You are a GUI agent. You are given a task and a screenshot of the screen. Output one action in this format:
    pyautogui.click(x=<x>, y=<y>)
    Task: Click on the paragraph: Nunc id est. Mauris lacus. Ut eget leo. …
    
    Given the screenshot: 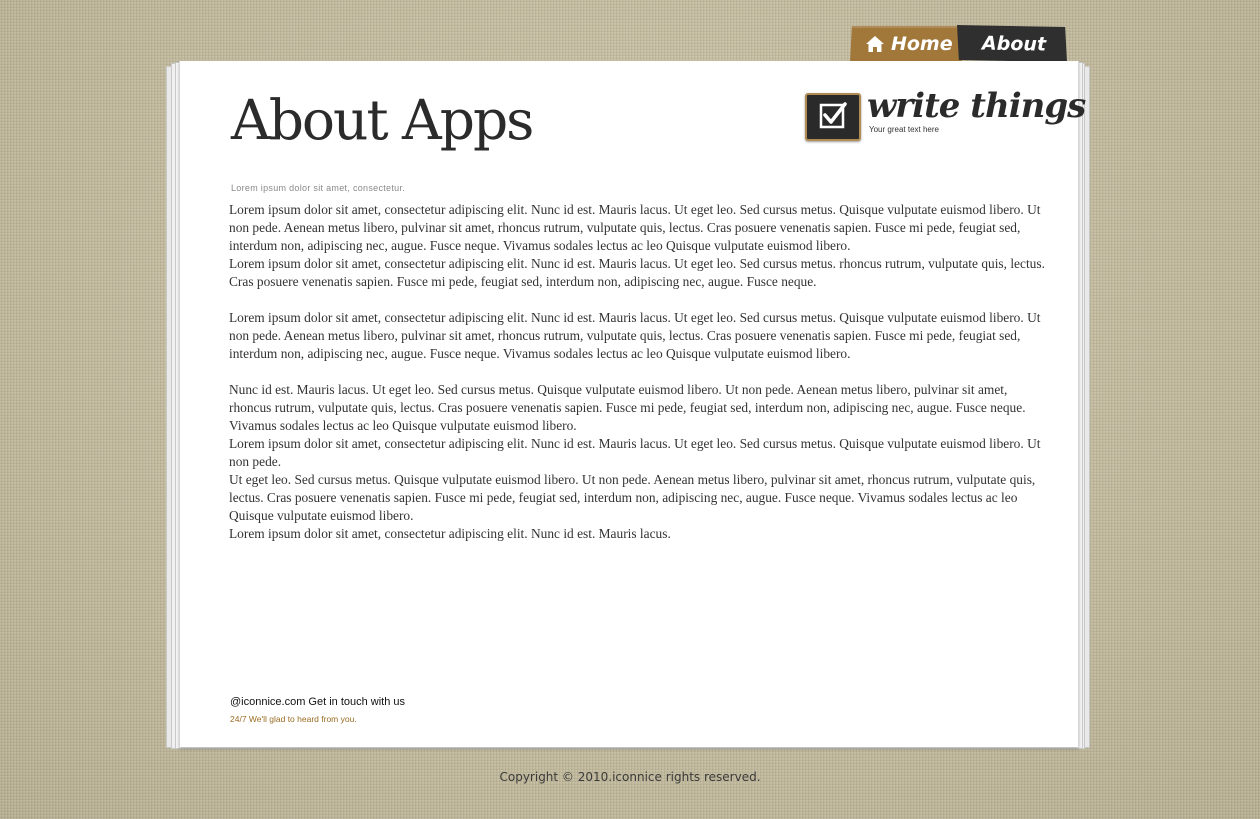 What is the action you would take?
    pyautogui.click(x=627, y=407)
    